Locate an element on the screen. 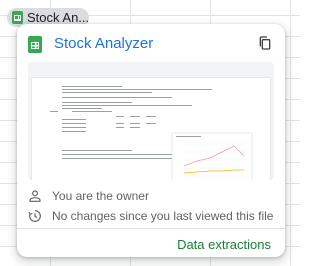 This screenshot has width=320, height=266. history-icon is located at coordinates (34, 216).